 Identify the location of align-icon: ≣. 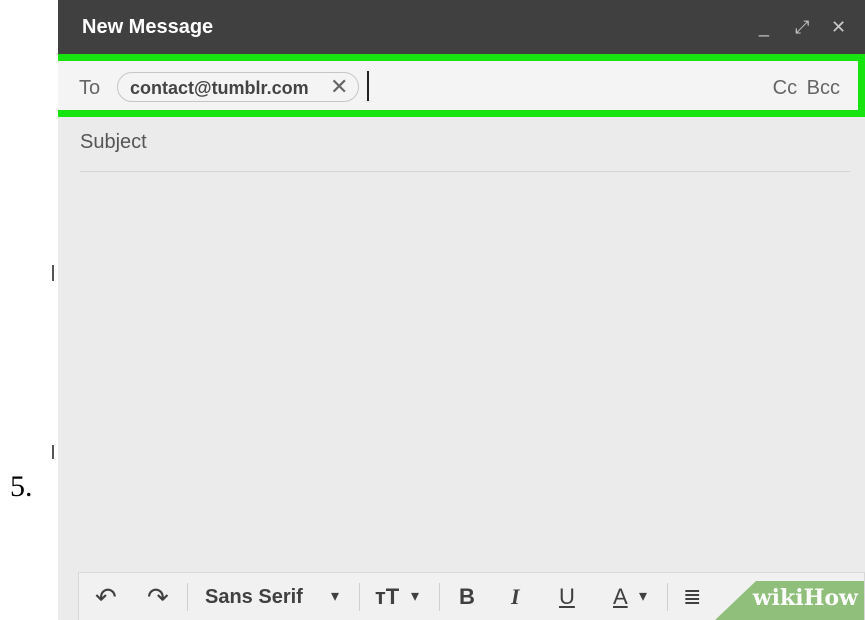
(692, 597).